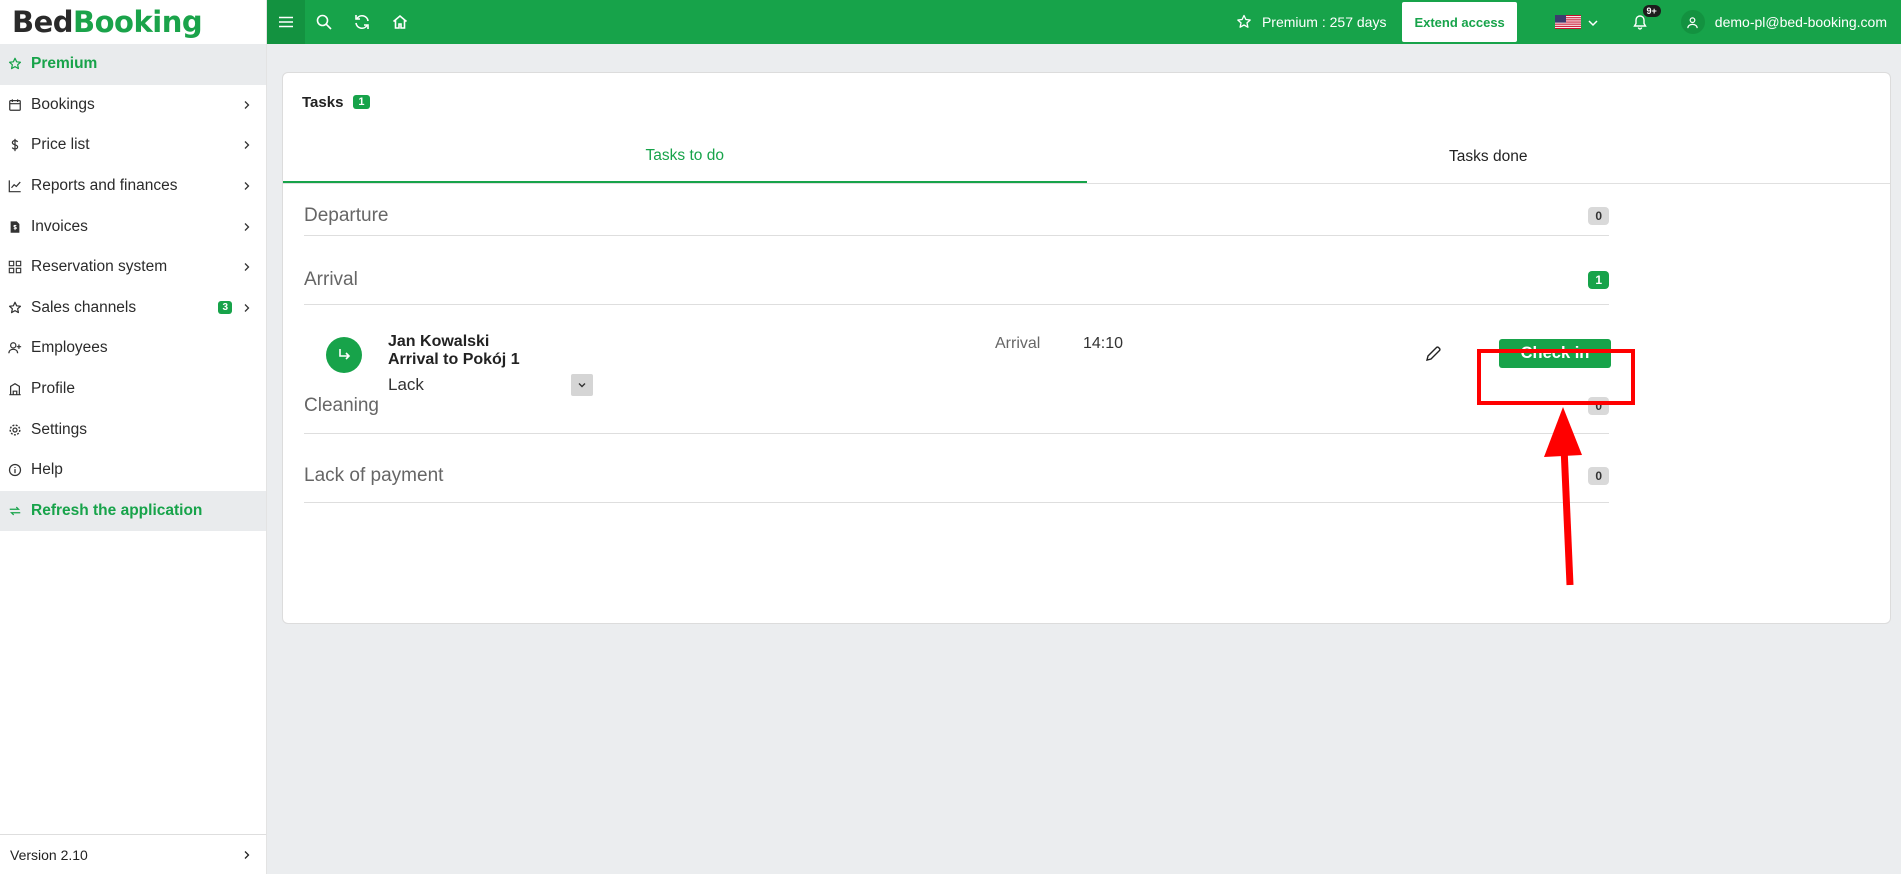  I want to click on sidebar-item-employees: Employees, so click(133, 348).